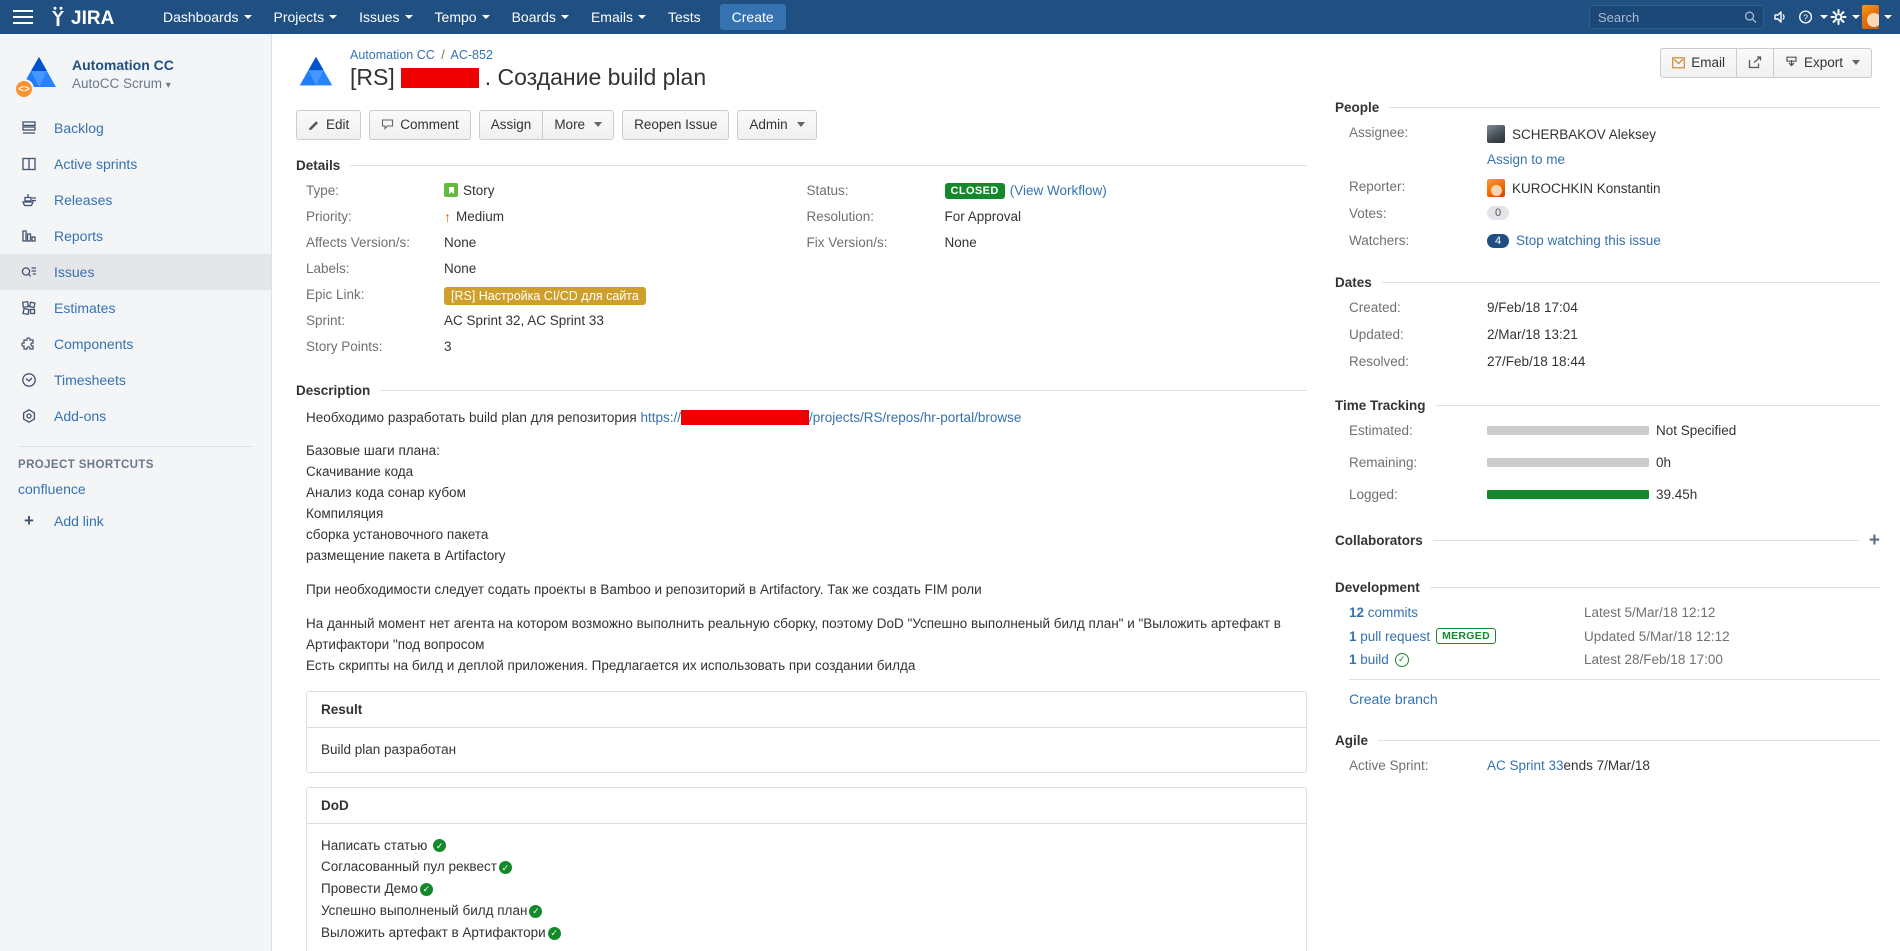  What do you see at coordinates (1607, 740) in the screenshot?
I see `agile-section-header: Agile` at bounding box center [1607, 740].